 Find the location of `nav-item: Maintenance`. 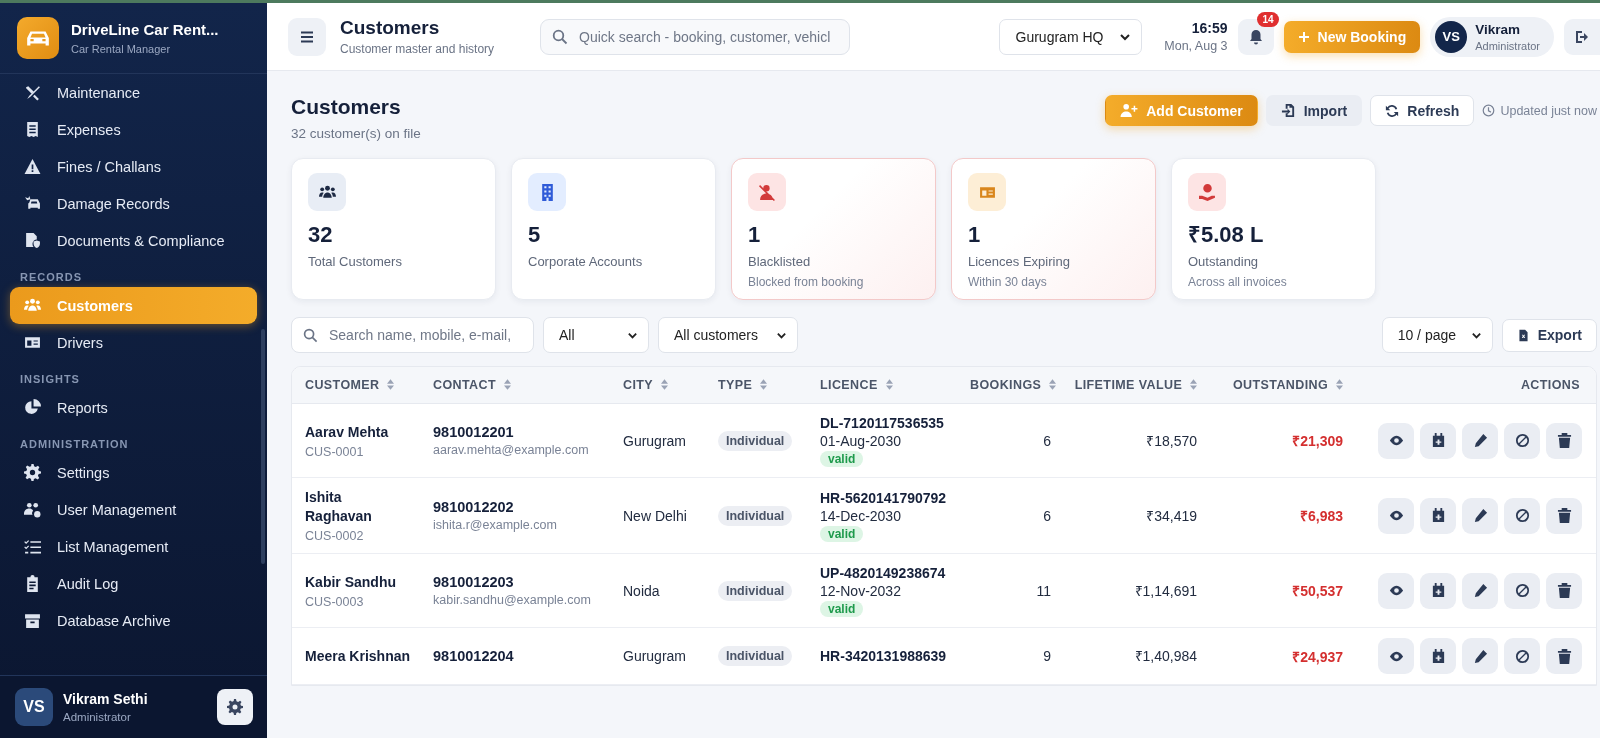

nav-item: Maintenance is located at coordinates (133, 92).